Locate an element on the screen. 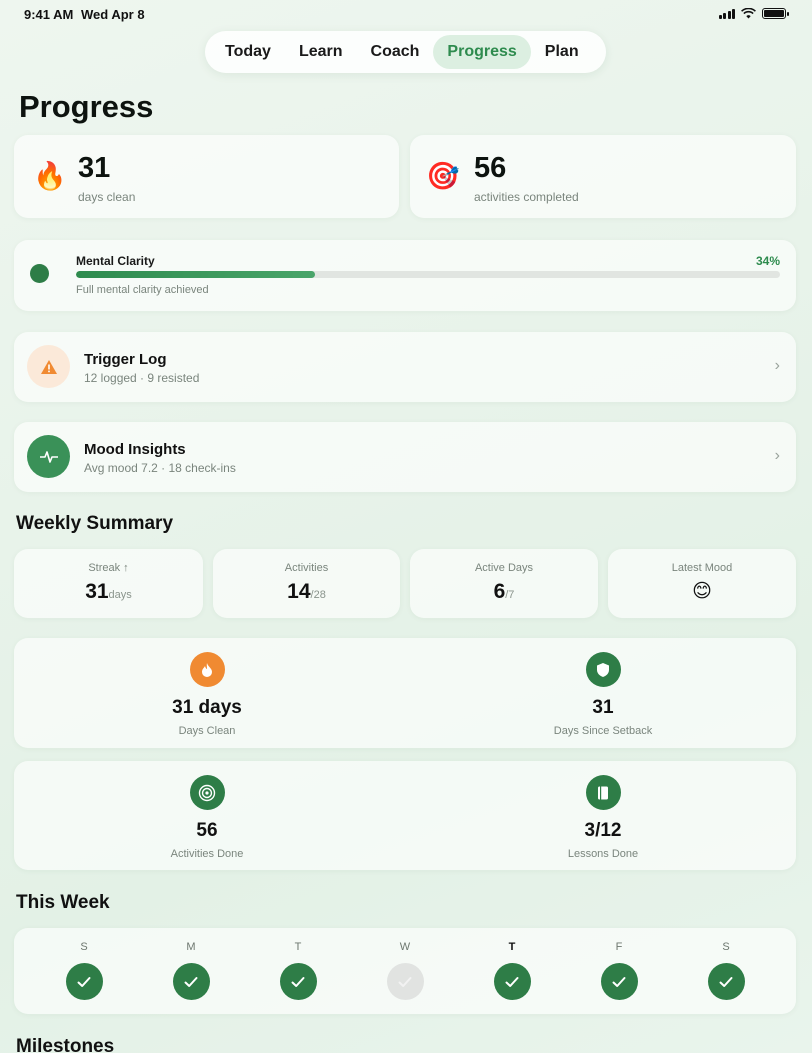 The image size is (812, 1053). activities-done-tile: 56 Activities Done is located at coordinates (207, 817).